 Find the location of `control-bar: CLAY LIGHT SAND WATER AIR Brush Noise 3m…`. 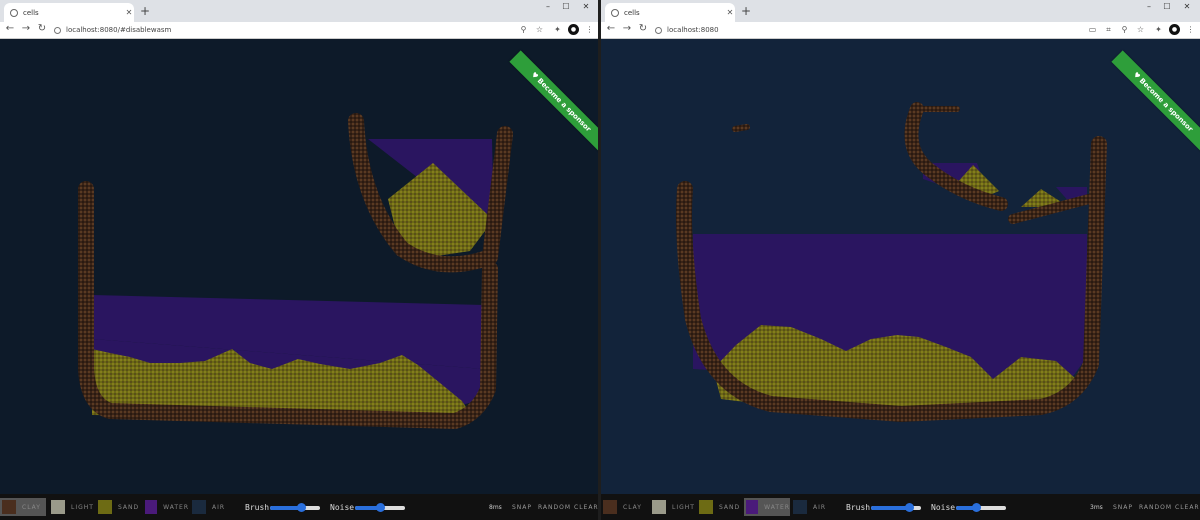

control-bar: CLAY LIGHT SAND WATER AIR Brush Noise 3m… is located at coordinates (900, 507).